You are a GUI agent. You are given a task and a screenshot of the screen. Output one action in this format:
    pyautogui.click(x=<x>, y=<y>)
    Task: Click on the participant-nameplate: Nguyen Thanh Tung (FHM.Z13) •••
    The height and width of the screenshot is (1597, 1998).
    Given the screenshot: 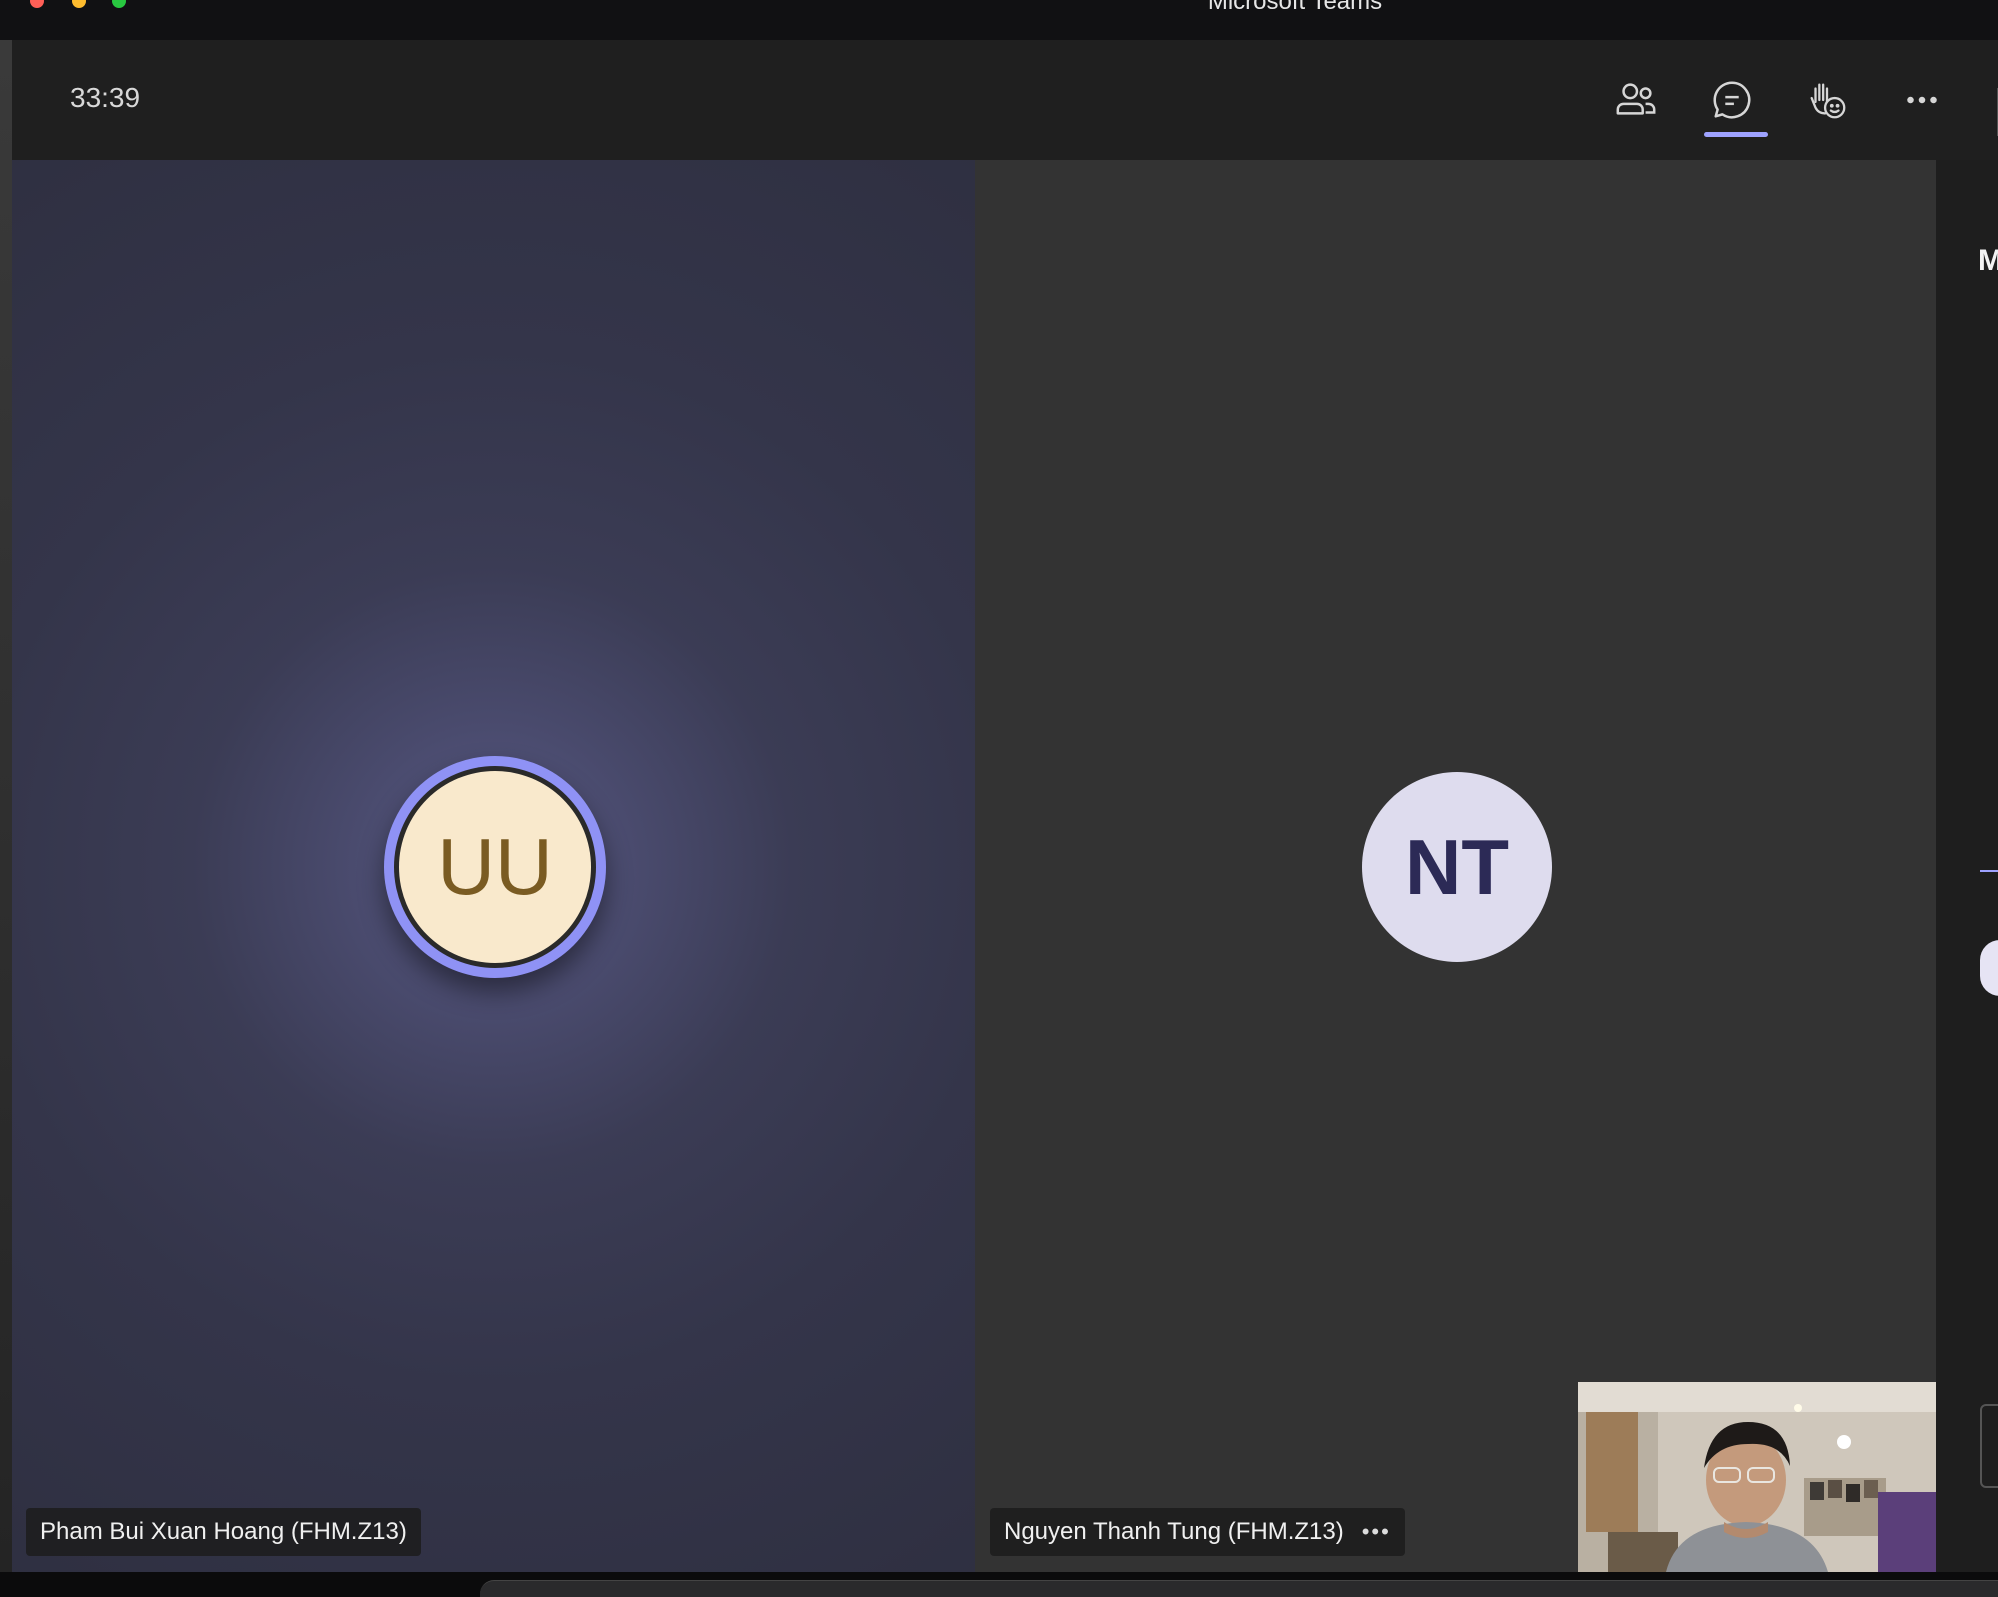 What is the action you would take?
    pyautogui.click(x=1197, y=1532)
    